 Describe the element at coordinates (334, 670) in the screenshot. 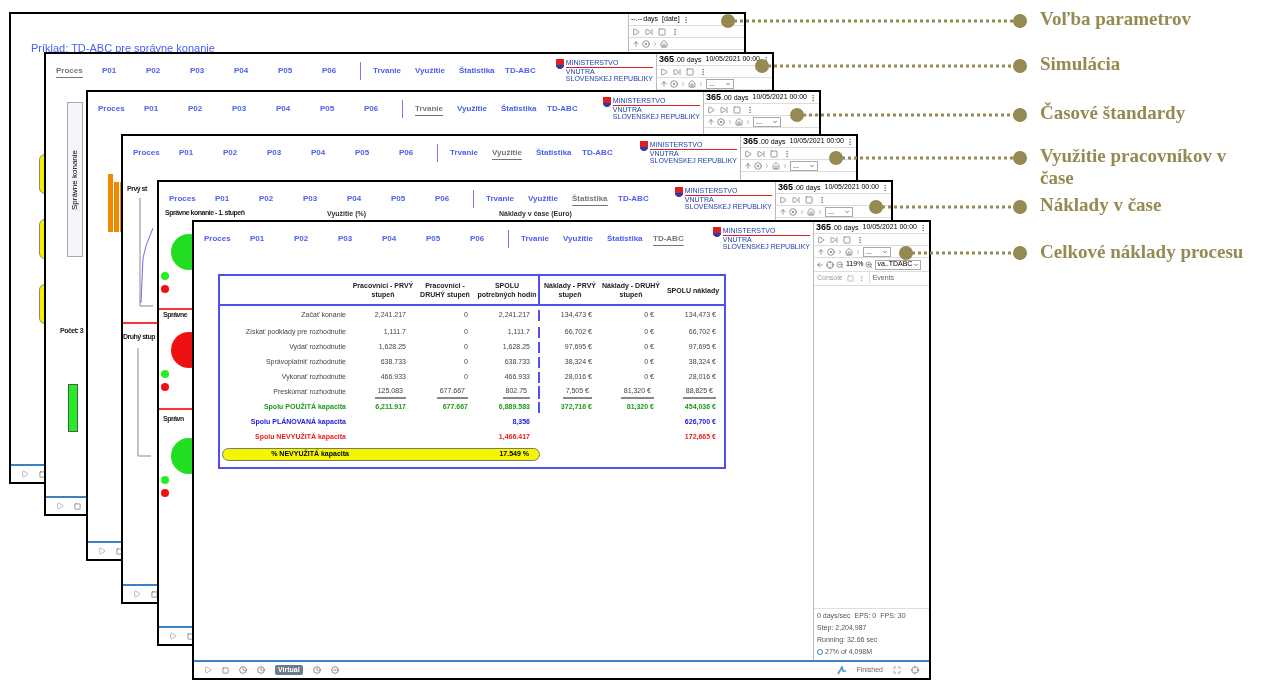

I see `minus-icon` at that location.